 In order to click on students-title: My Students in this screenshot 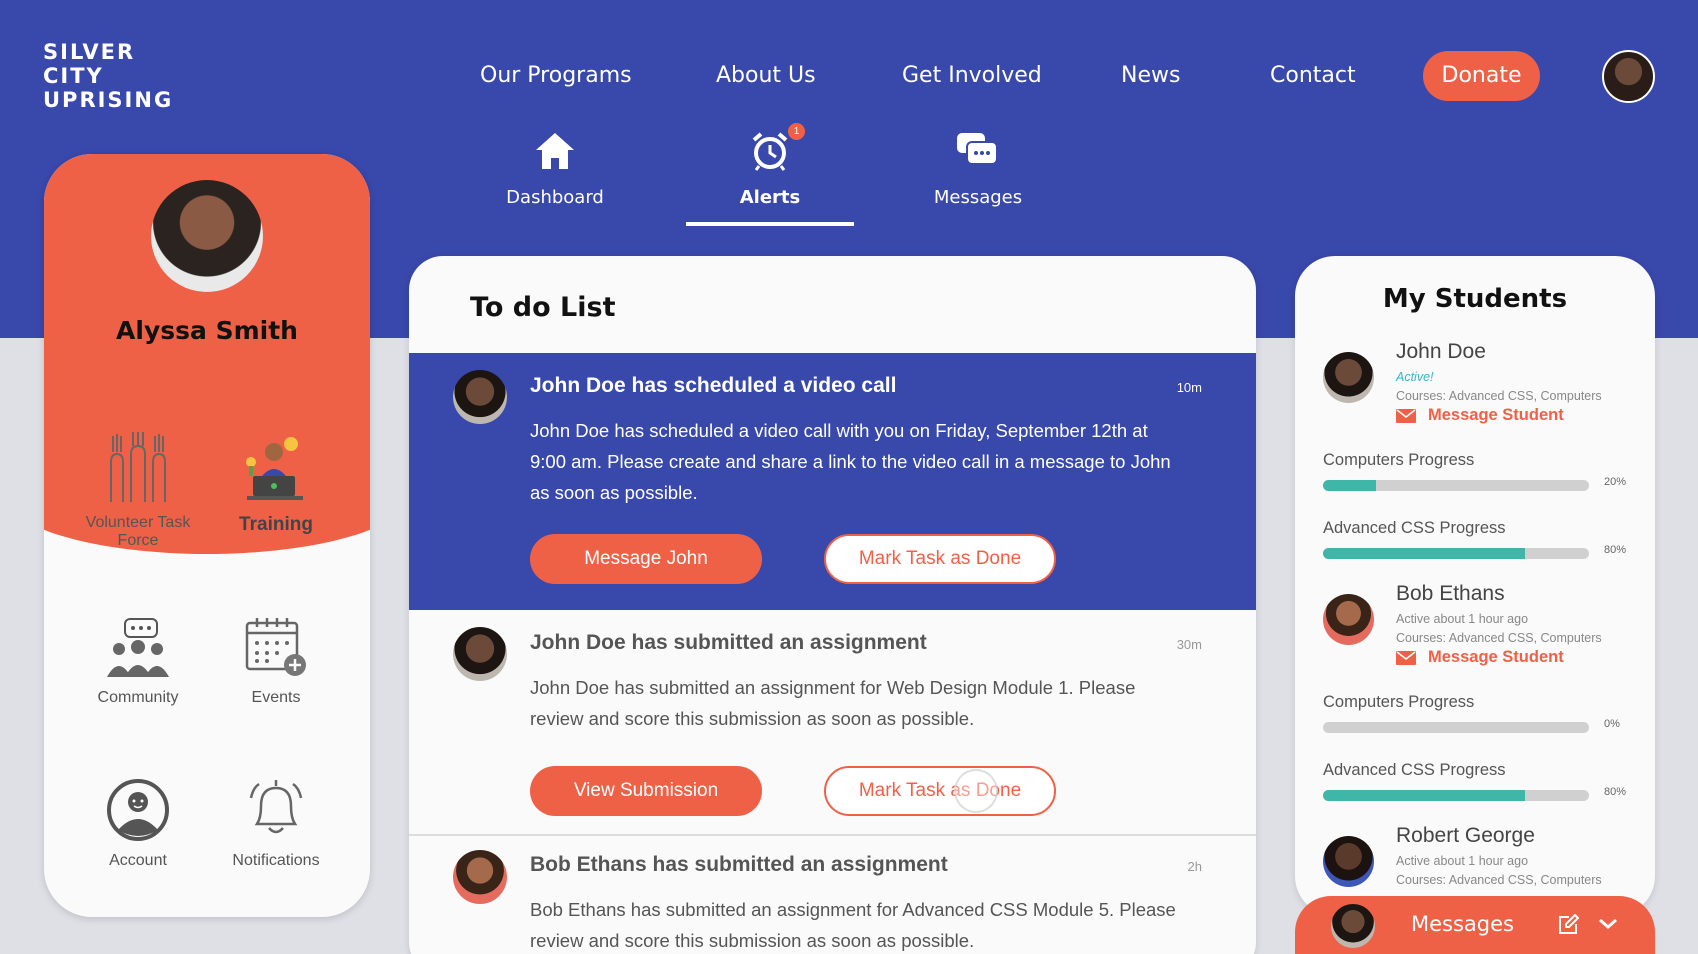, I will do `click(1475, 299)`.